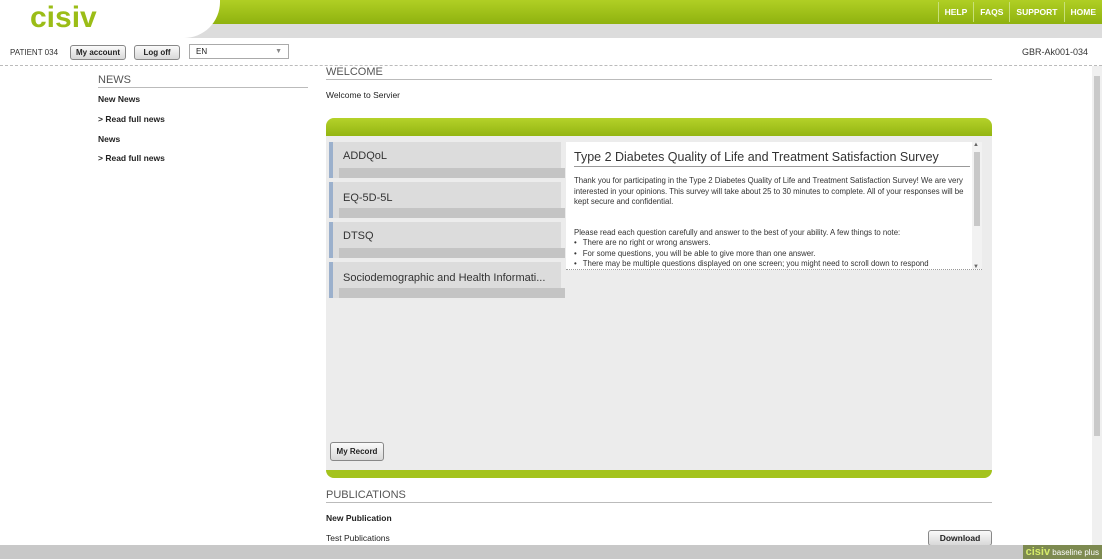 The width and height of the screenshot is (1102, 559). Describe the element at coordinates (278, 51) in the screenshot. I see `chevron-down-icon: ▼` at that location.